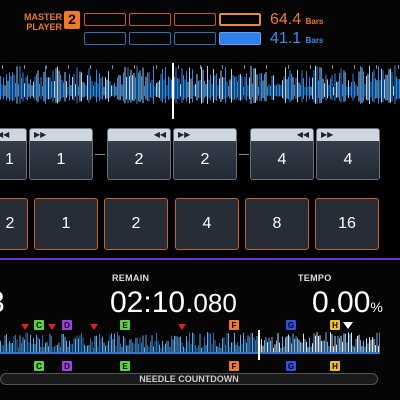 The image size is (400, 400). What do you see at coordinates (61, 154) in the screenshot?
I see `loop-pad: ▶▶ 1` at bounding box center [61, 154].